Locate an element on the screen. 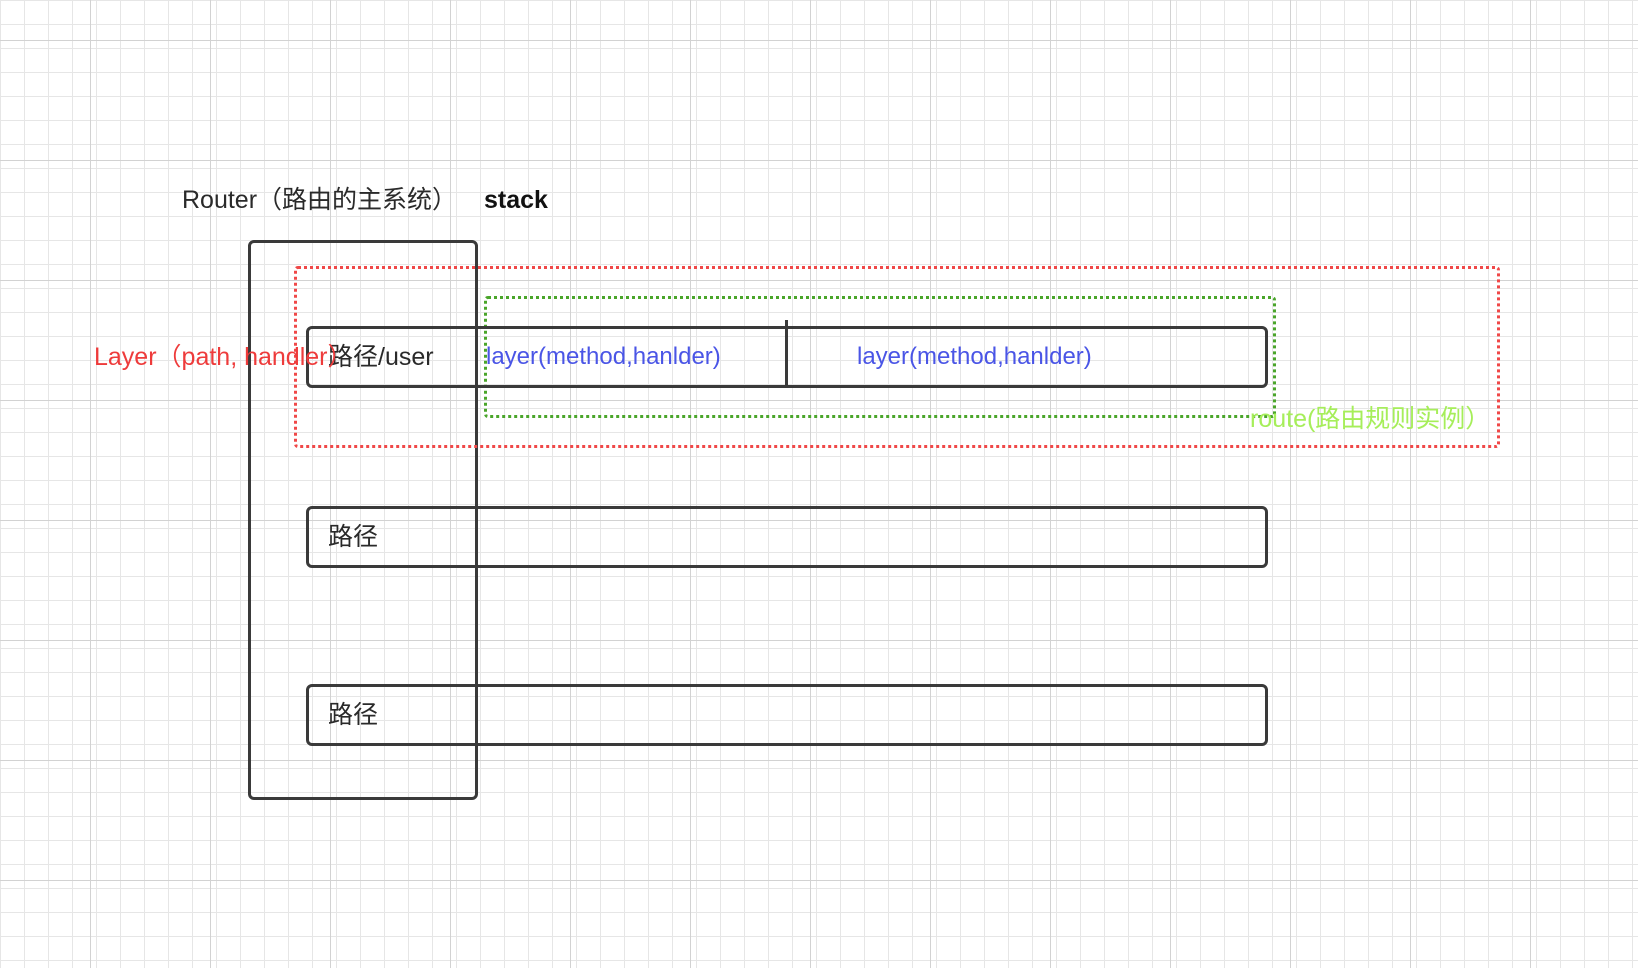 This screenshot has width=1638, height=968. stack-label: stack is located at coordinates (516, 200).